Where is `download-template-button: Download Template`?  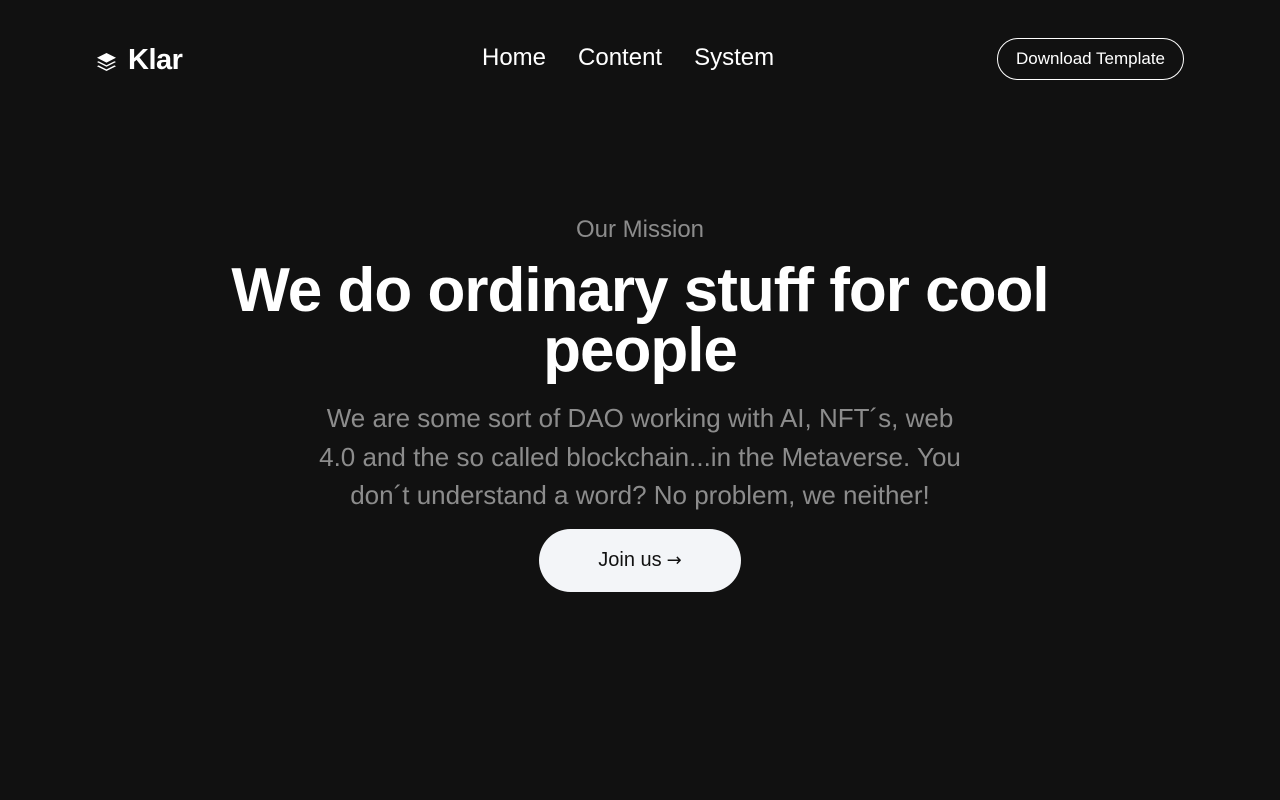
download-template-button: Download Template is located at coordinates (1090, 59).